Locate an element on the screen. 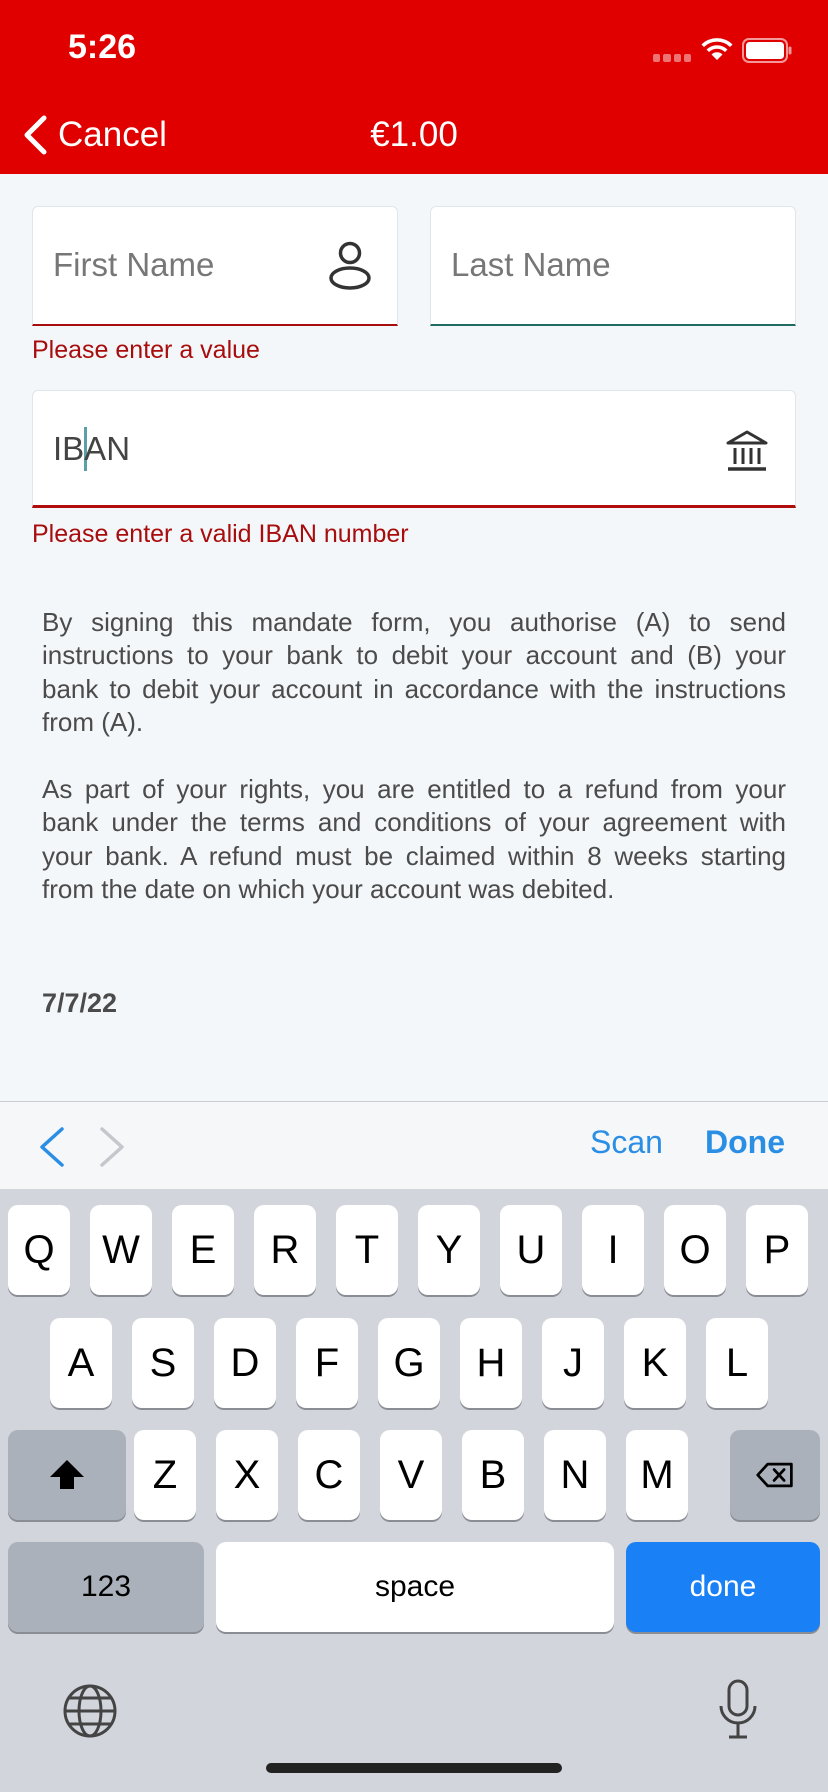 The height and width of the screenshot is (1792, 828). nav-header: 5:26 Cancel €1.00 is located at coordinates (414, 87).